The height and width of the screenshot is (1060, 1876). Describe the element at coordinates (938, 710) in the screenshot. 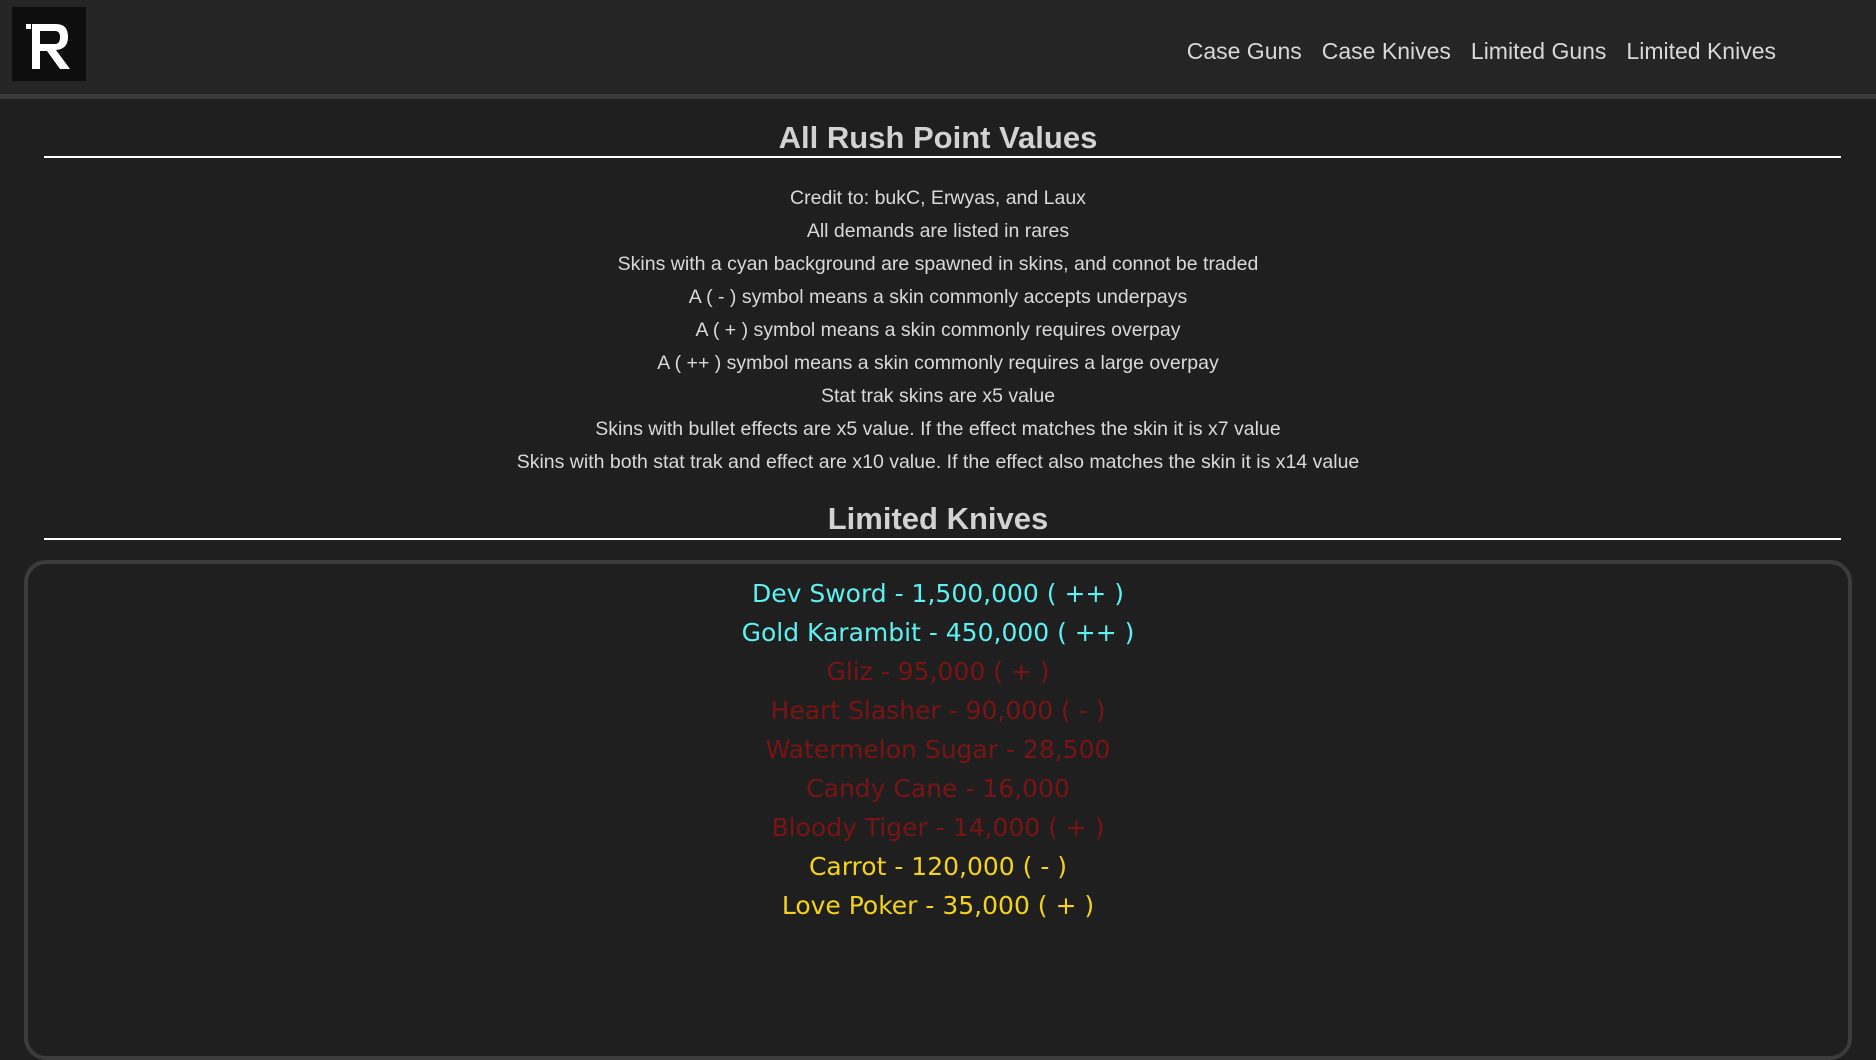

I see `list-item: Heart Slasher - 90,000 ( - )` at that location.